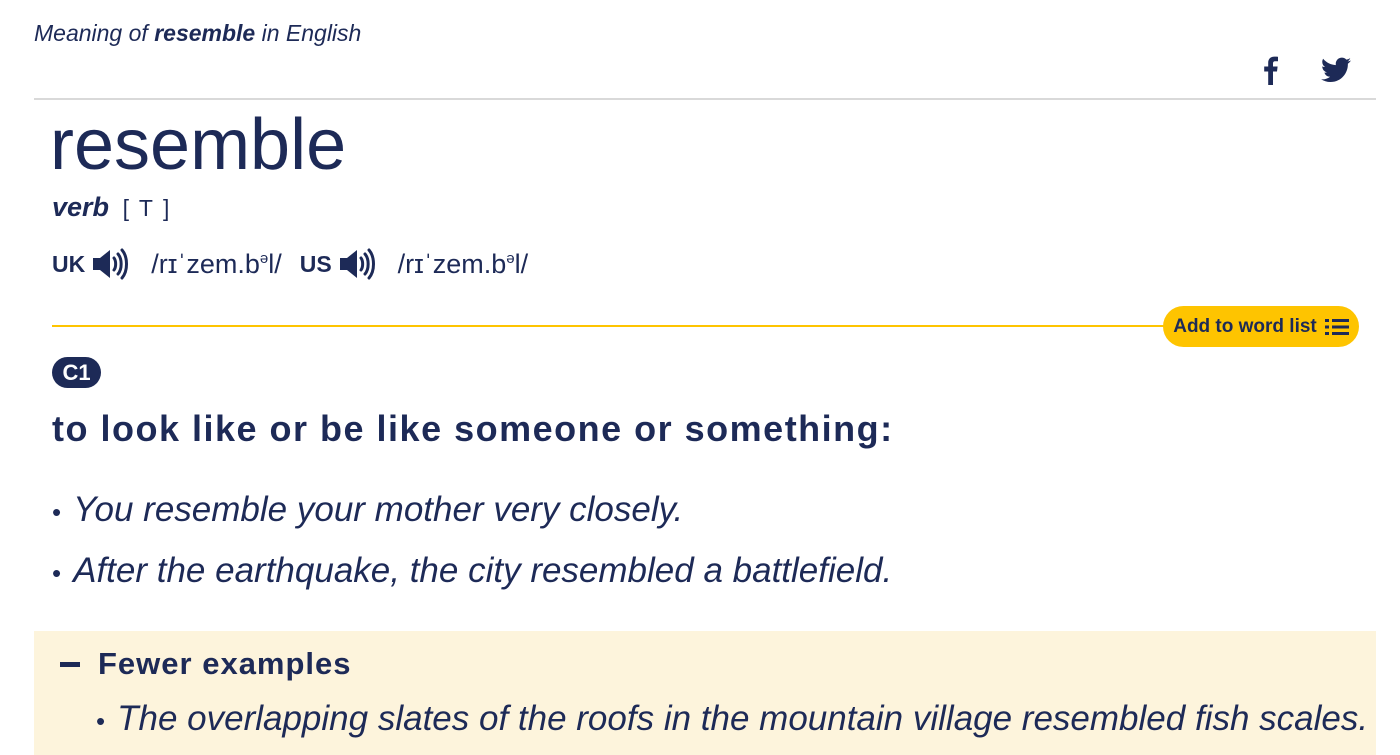  What do you see at coordinates (463, 263) in the screenshot?
I see `us-ipa: /rɪˈzem.bəl/` at bounding box center [463, 263].